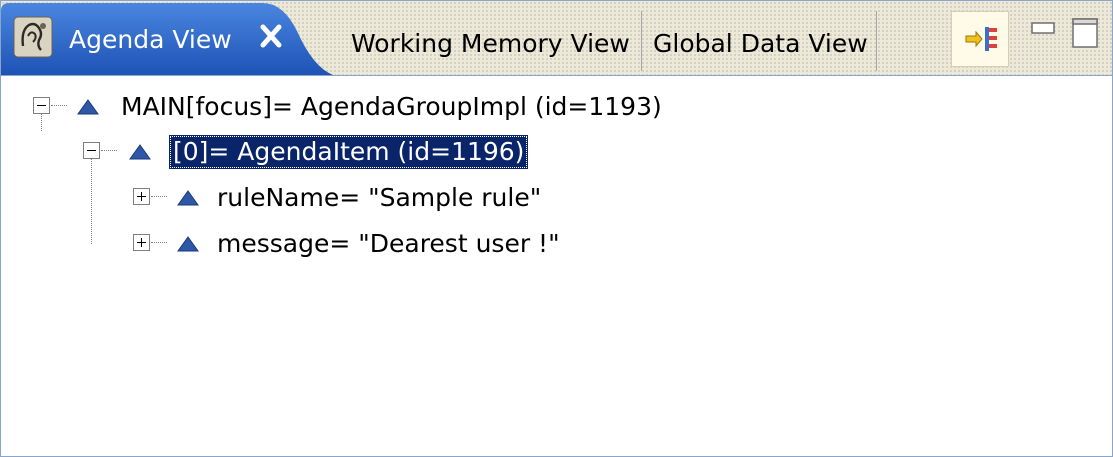 The image size is (1113, 457). I want to click on tab-agenda-view-label: Agenda View, so click(150, 39).